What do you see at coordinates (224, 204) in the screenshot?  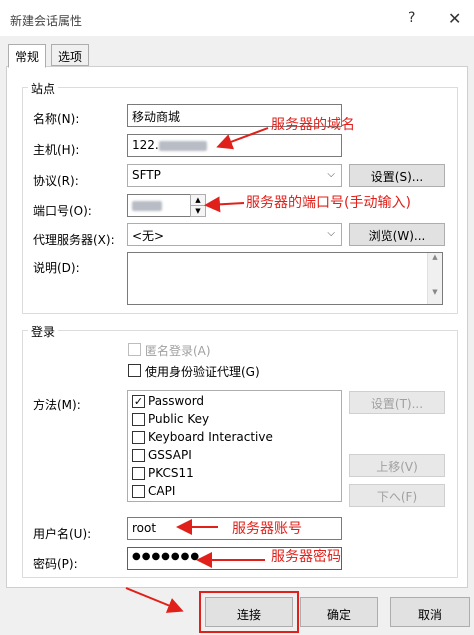 I see `port-arrow` at bounding box center [224, 204].